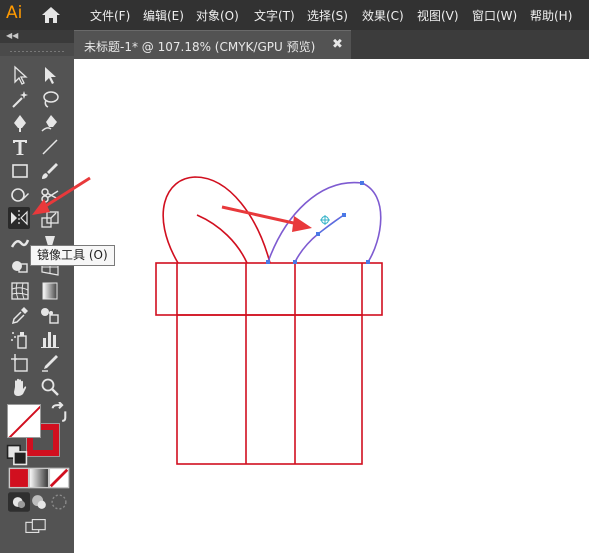  I want to click on eyedropper-tool-icon, so click(20, 315).